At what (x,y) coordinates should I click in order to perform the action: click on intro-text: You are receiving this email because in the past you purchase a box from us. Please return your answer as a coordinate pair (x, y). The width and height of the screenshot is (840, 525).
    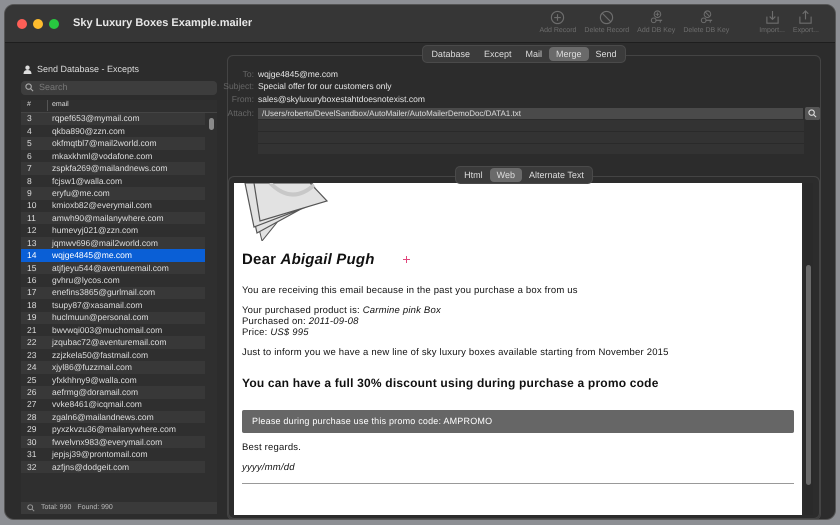
    Looking at the image, I should click on (410, 290).